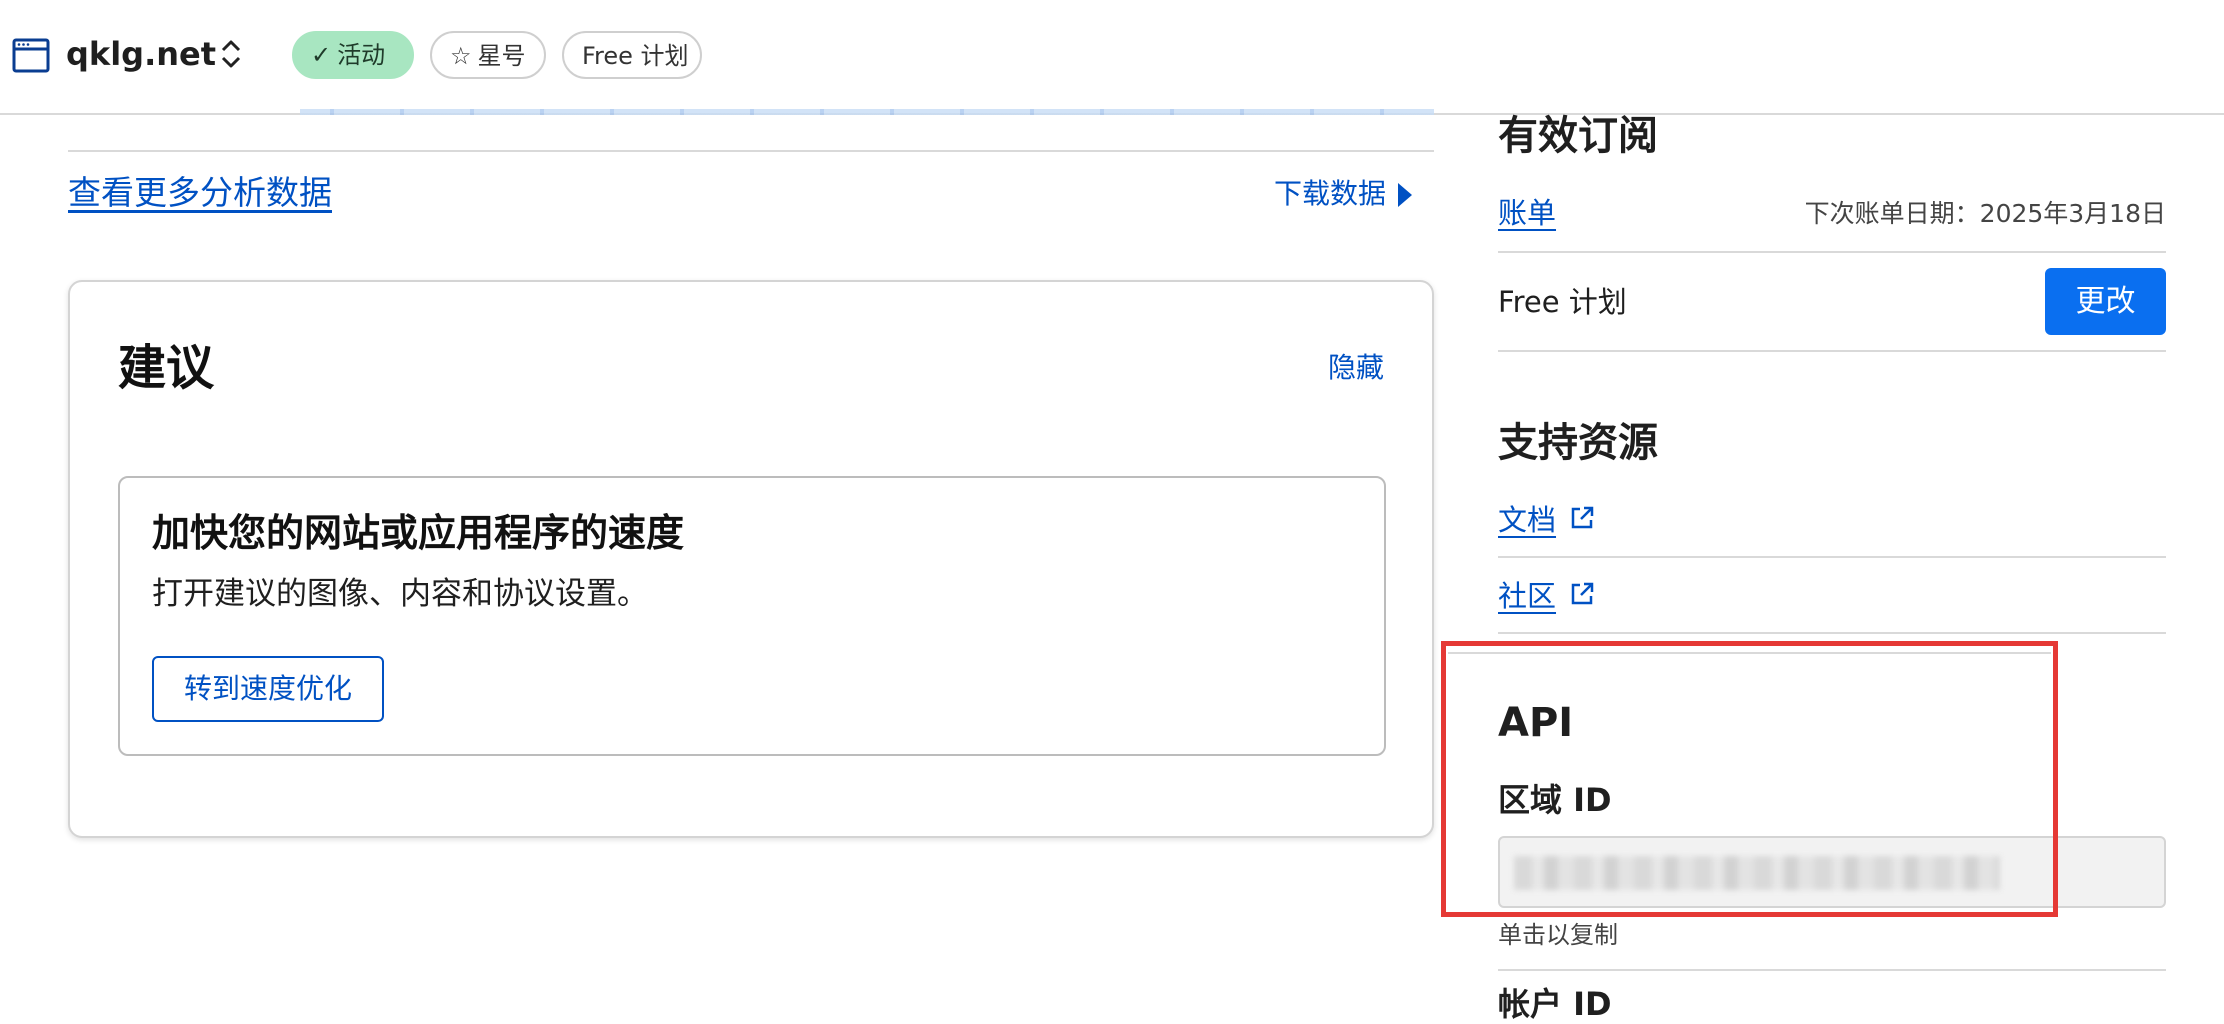  Describe the element at coordinates (2105, 301) in the screenshot. I see `change-plan-button: 更改` at that location.